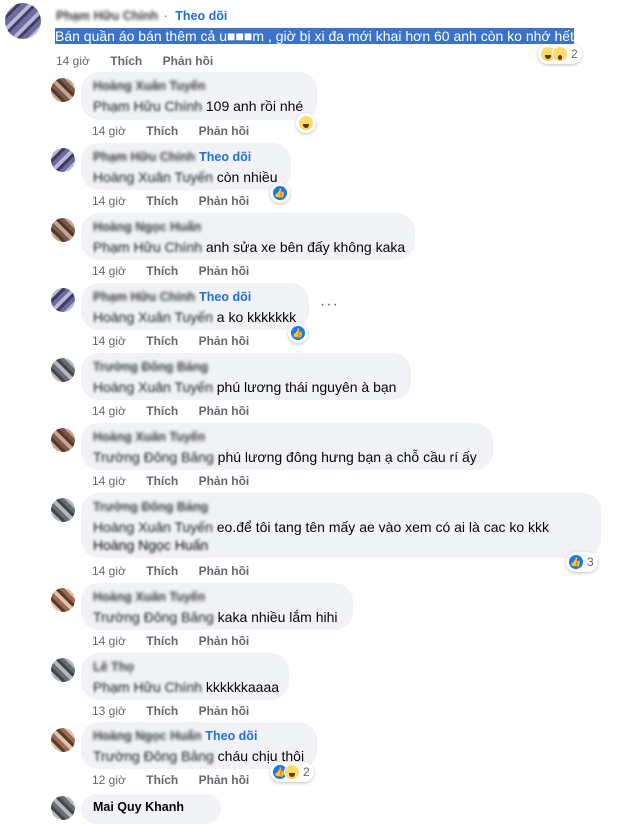 The height and width of the screenshot is (824, 640). I want to click on like-reaction-icon: 👍, so click(280, 193).